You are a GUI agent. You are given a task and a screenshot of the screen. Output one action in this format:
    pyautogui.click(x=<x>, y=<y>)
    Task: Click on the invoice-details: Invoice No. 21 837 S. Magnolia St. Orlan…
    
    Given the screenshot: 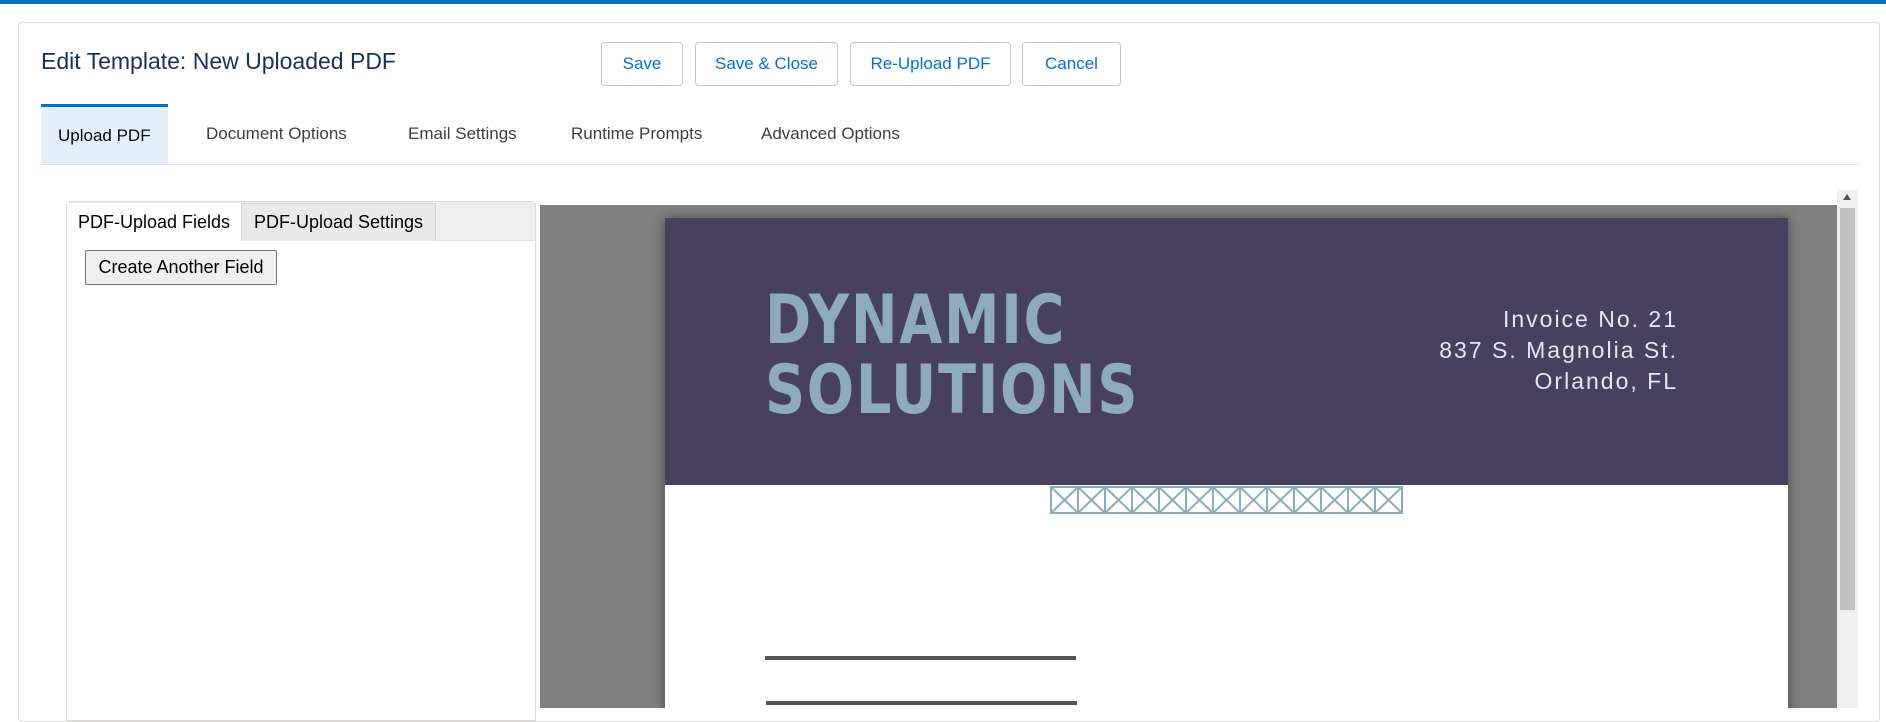 What is the action you would take?
    pyautogui.click(x=1558, y=350)
    